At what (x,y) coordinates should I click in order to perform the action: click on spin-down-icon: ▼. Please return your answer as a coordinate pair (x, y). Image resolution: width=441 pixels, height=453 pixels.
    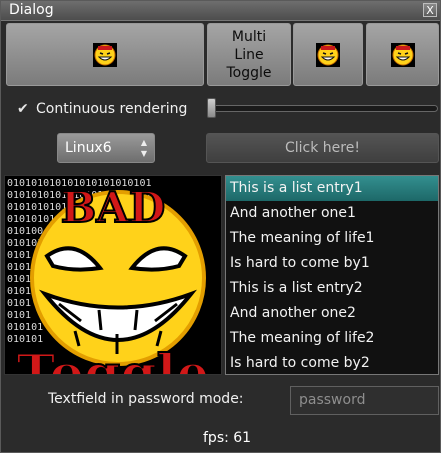
    Looking at the image, I should click on (144, 153).